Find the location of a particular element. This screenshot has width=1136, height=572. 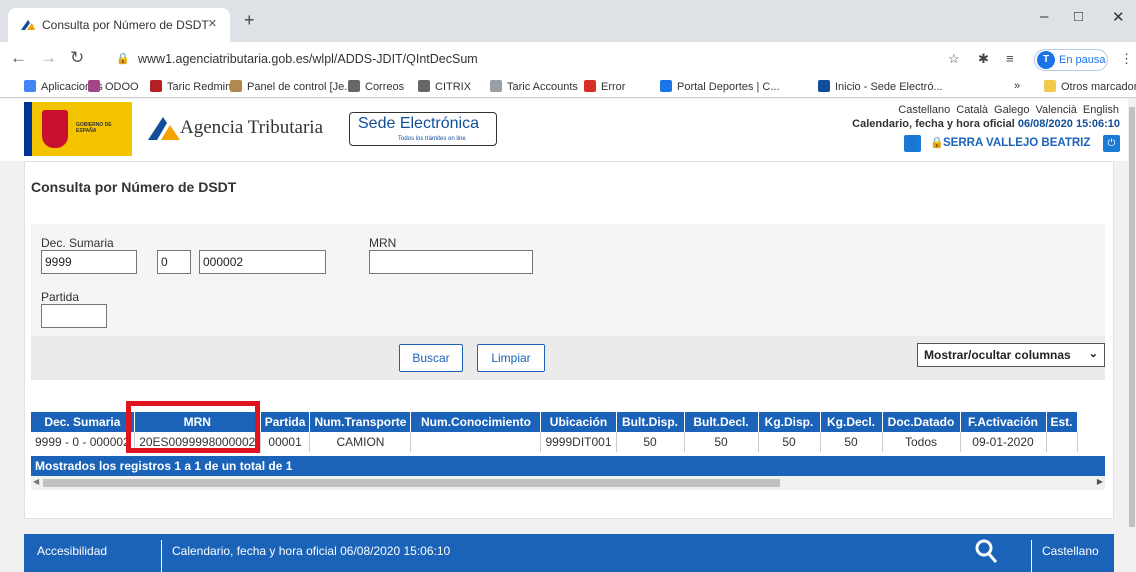

profile-avatar-icon: T is located at coordinates (1046, 60).